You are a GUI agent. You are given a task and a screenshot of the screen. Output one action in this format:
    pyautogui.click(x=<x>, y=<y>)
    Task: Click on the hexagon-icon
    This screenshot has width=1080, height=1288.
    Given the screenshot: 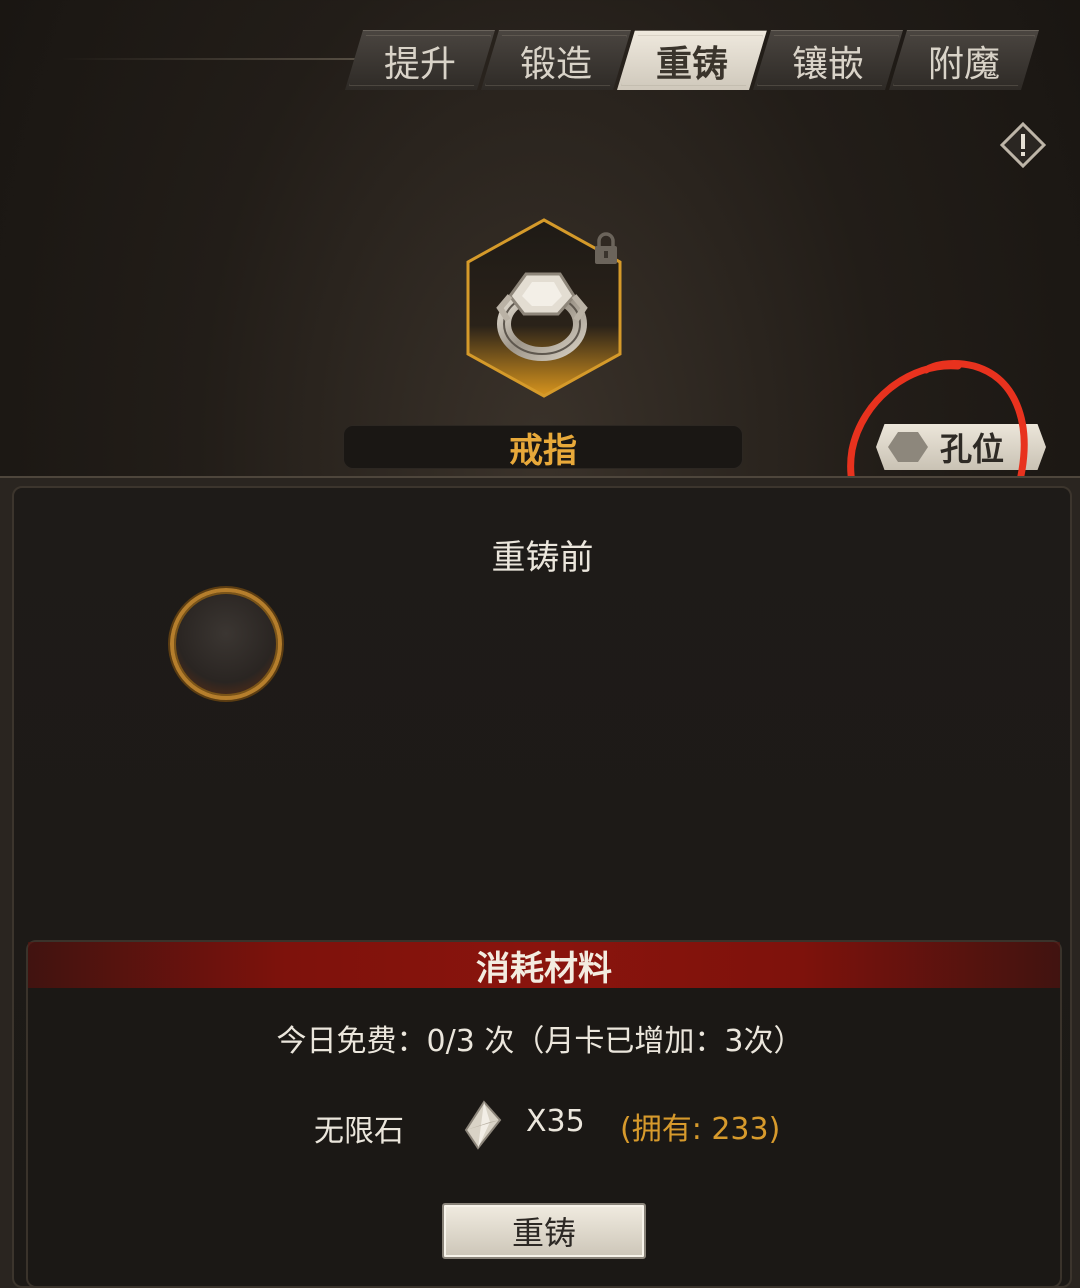 What is the action you would take?
    pyautogui.click(x=908, y=447)
    